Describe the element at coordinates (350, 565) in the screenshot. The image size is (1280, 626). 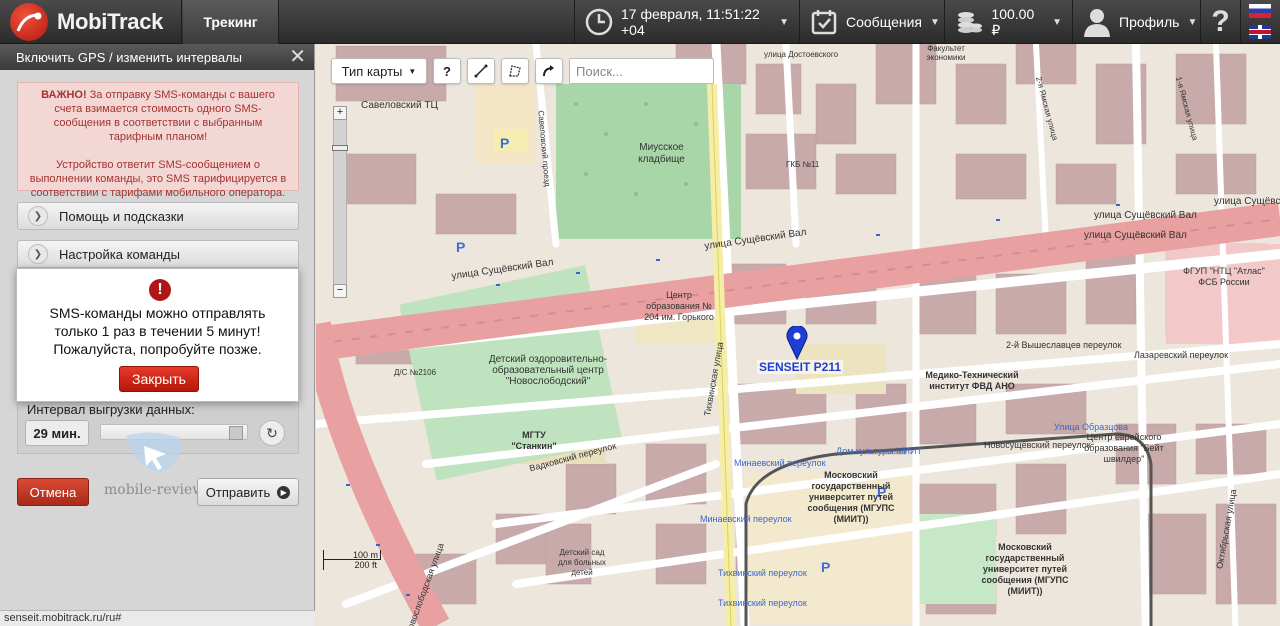
I see `scale-imperial: 200 ft` at that location.